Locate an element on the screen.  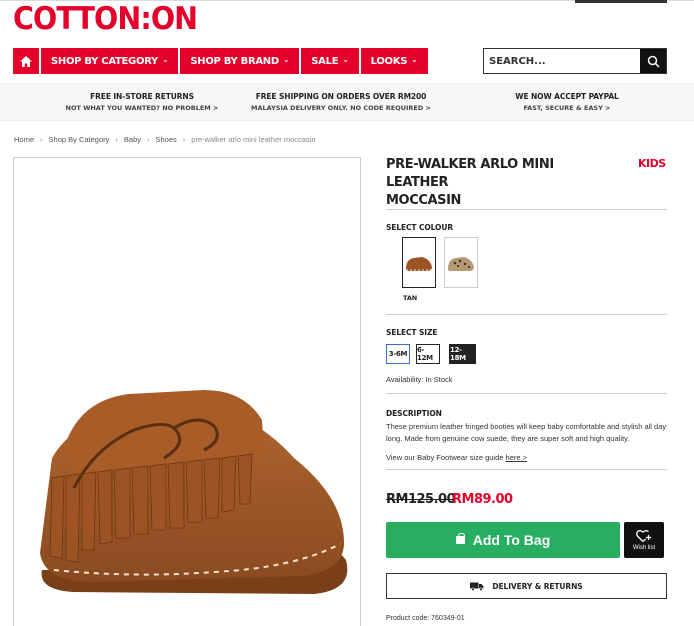
kids-badge: KIDS is located at coordinates (652, 163).